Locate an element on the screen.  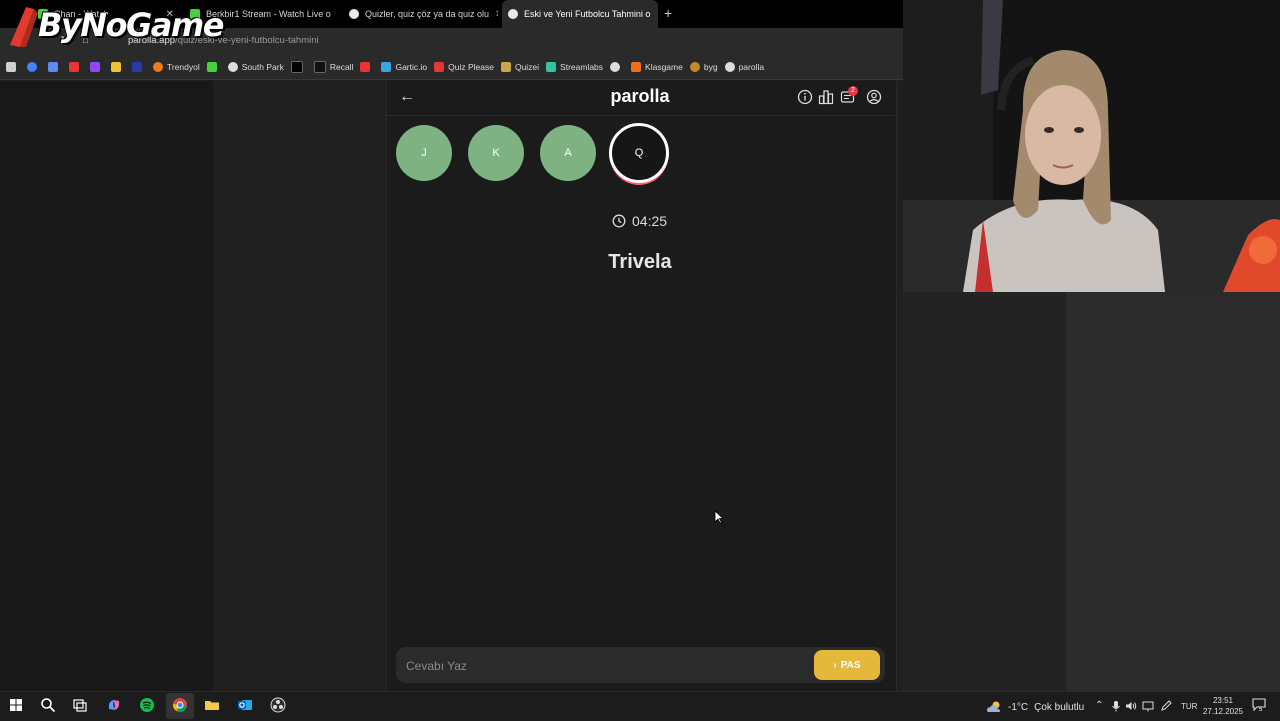
klasgame-icon is located at coordinates (636, 66).